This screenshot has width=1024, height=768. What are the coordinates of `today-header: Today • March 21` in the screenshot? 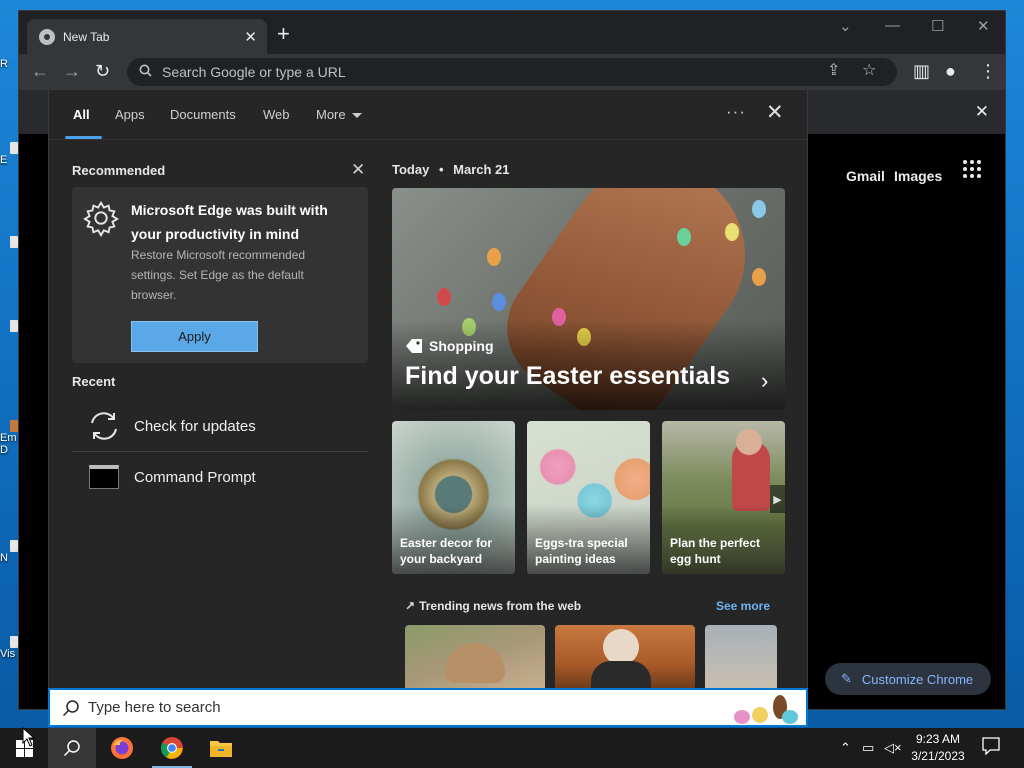 It's located at (451, 169).